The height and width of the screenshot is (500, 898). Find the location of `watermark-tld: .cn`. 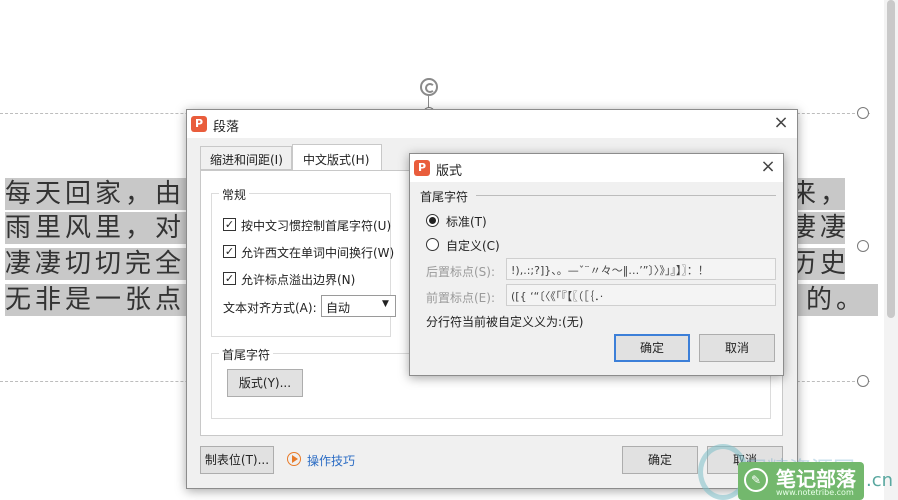

watermark-tld: .cn is located at coordinates (880, 480).